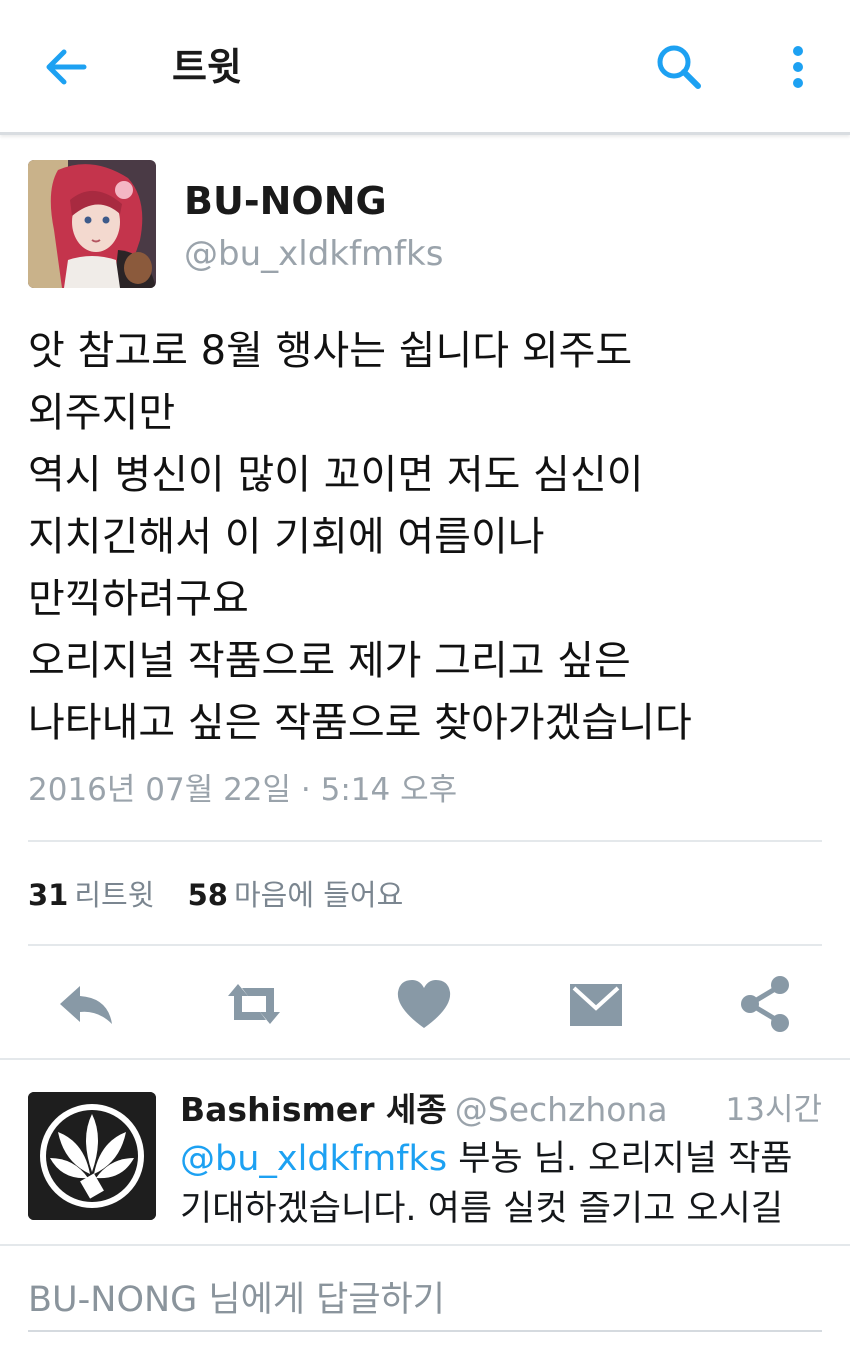 This screenshot has width=850, height=1362. I want to click on reply-line: 부농 님. 오리지널 작품, so click(620, 1159).